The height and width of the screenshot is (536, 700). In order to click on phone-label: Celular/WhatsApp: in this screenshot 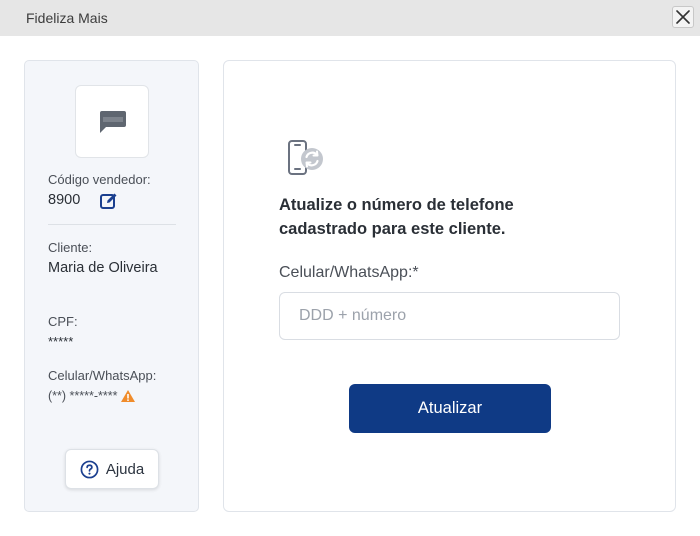, I will do `click(102, 375)`.